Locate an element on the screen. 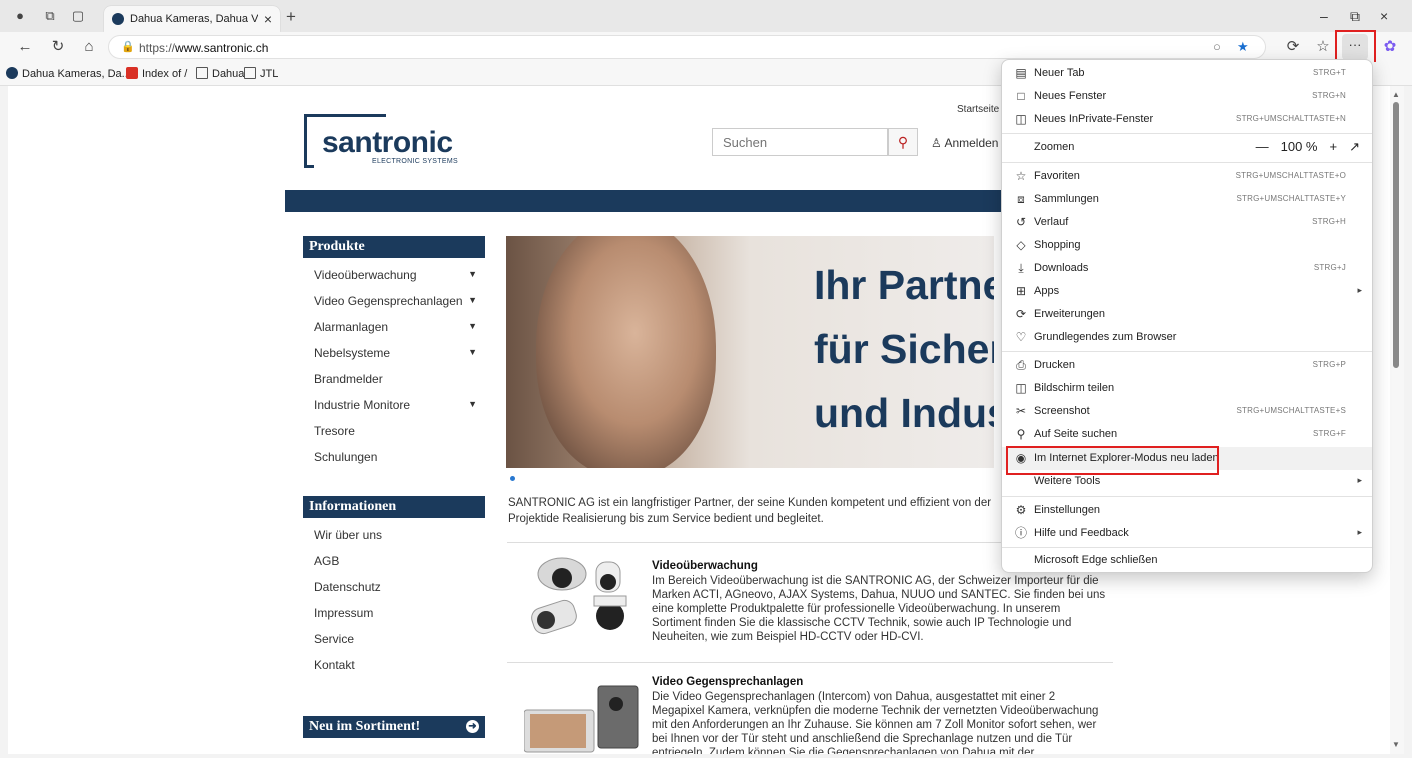 The width and height of the screenshot is (1412, 758). site-info-icon: ○ is located at coordinates (1217, 46).